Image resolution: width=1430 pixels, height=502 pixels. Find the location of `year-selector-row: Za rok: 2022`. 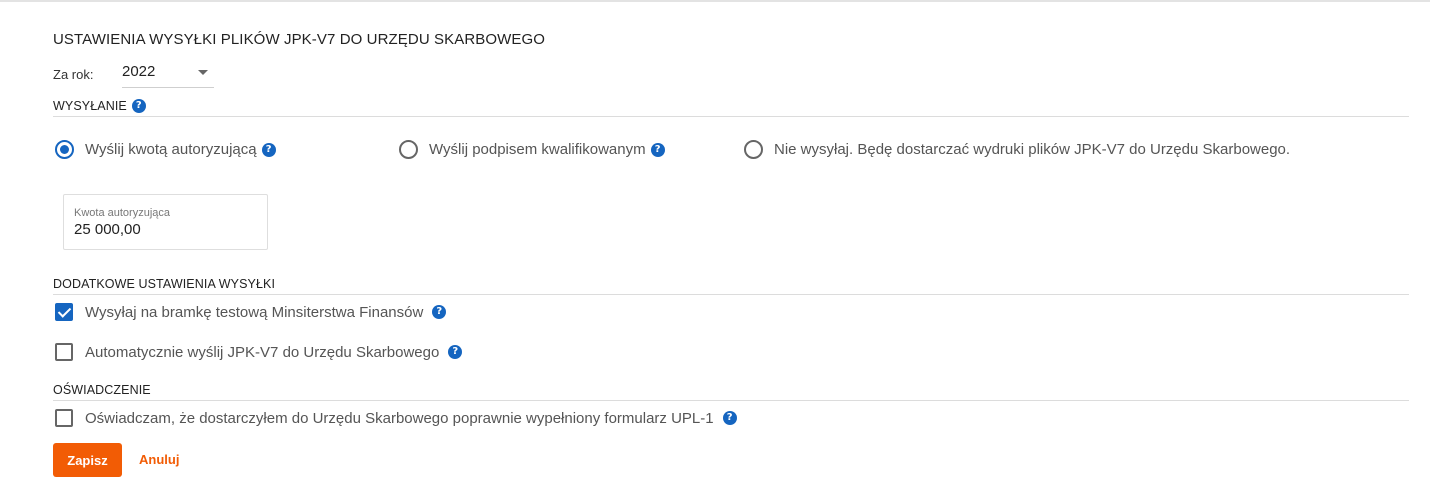

year-selector-row: Za rok: 2022 is located at coordinates (138, 74).